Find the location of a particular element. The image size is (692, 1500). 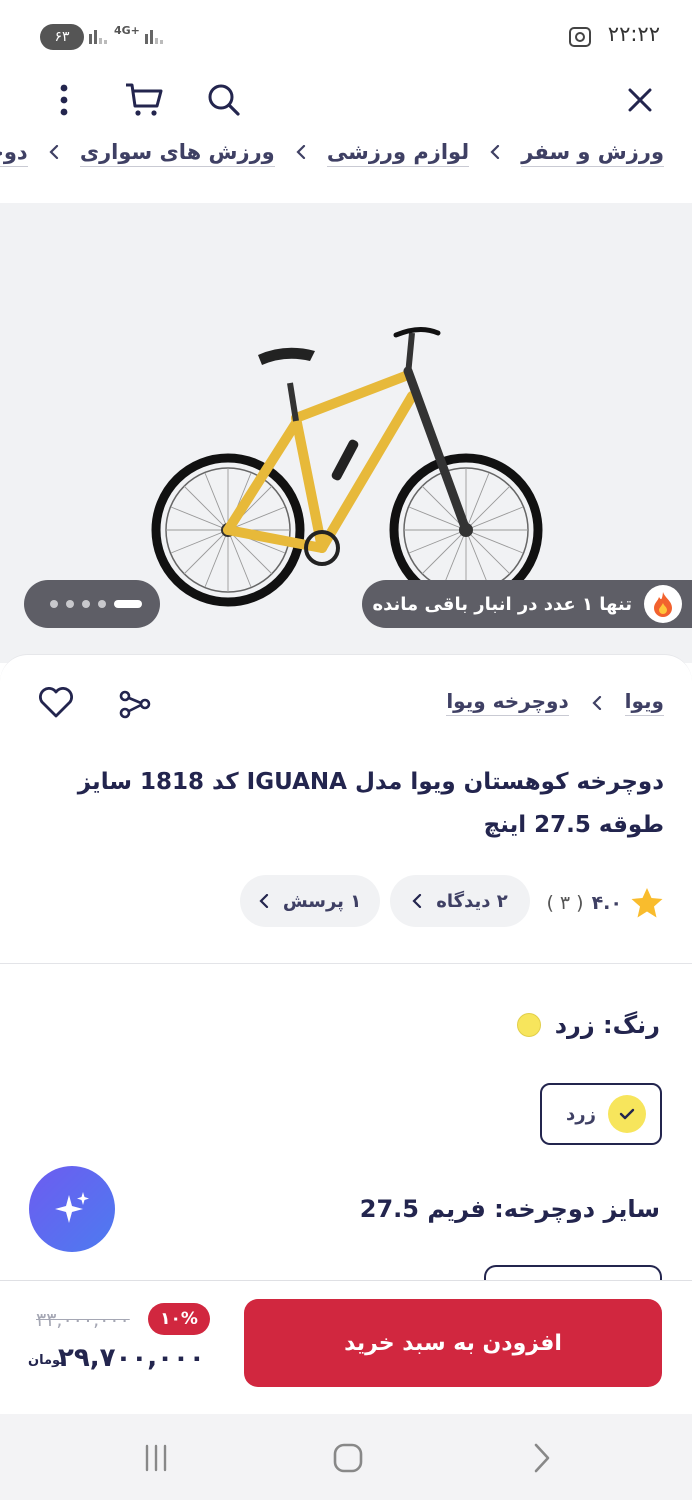

top-bar is located at coordinates (346, 100).